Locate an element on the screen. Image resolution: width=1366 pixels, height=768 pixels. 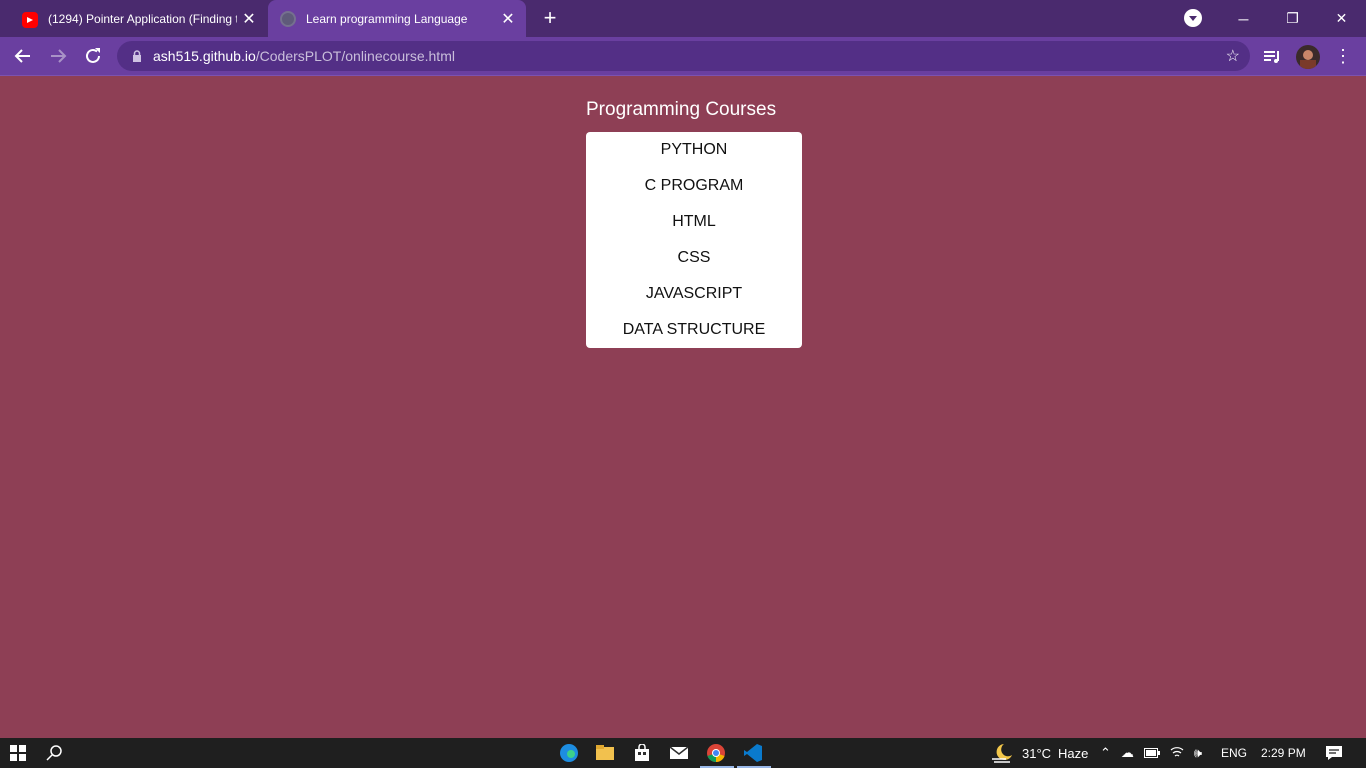
weather-temp: 31°C is located at coordinates (1037, 753).